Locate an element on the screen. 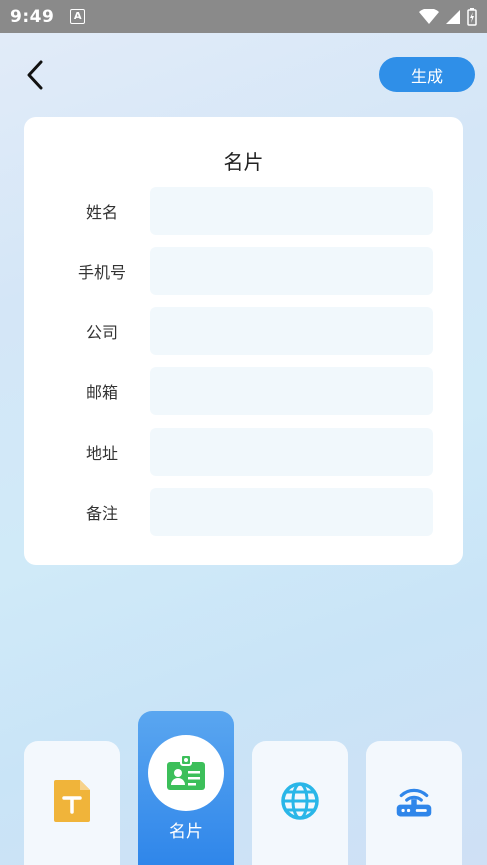  form-row-name: 姓名 is located at coordinates (243, 211).